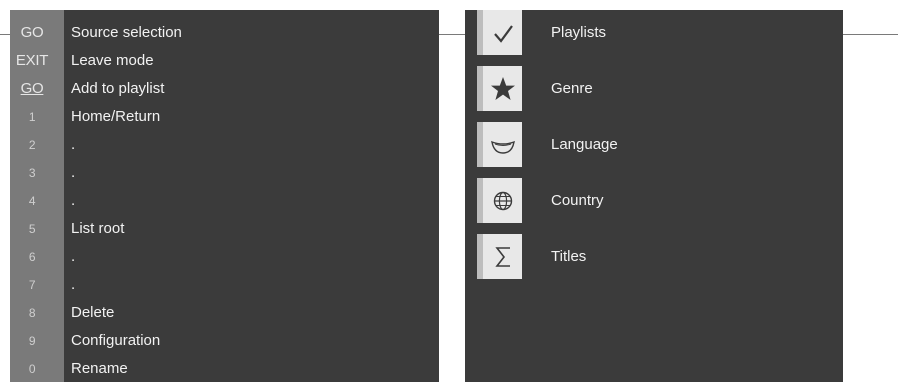 The height and width of the screenshot is (382, 898). What do you see at coordinates (99, 368) in the screenshot?
I see `key-label-rename: Rename` at bounding box center [99, 368].